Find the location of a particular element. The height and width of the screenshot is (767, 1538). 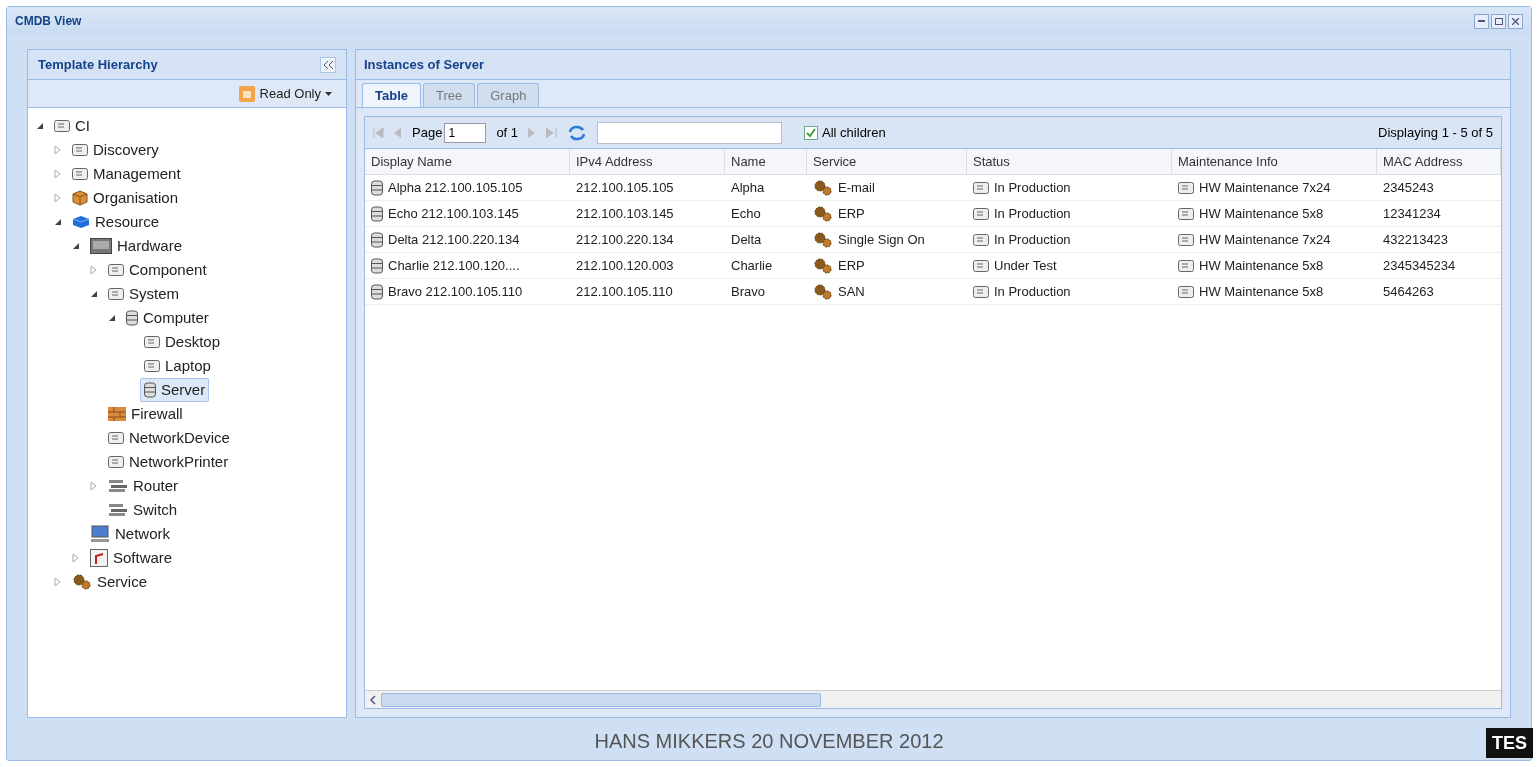

table-cell-text: Charlie is located at coordinates (752, 265).